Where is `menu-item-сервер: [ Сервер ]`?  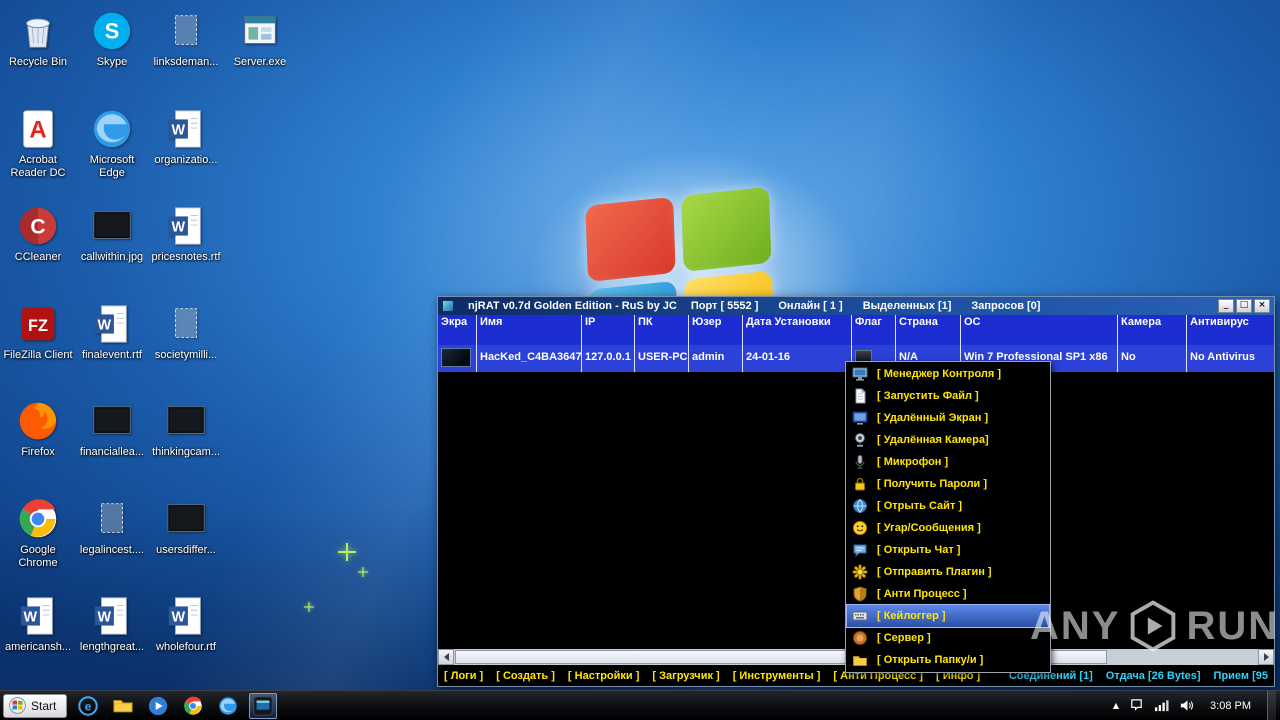 menu-item-сервер: [ Сервер ] is located at coordinates (948, 638).